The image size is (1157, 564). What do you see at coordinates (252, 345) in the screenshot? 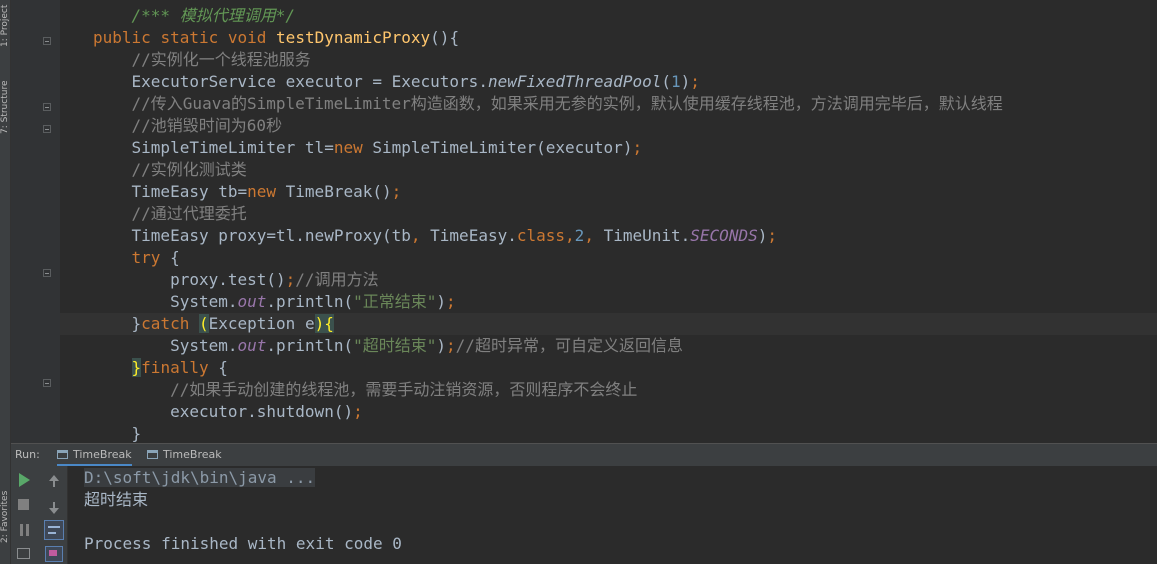
I see `code-token: out` at bounding box center [252, 345].